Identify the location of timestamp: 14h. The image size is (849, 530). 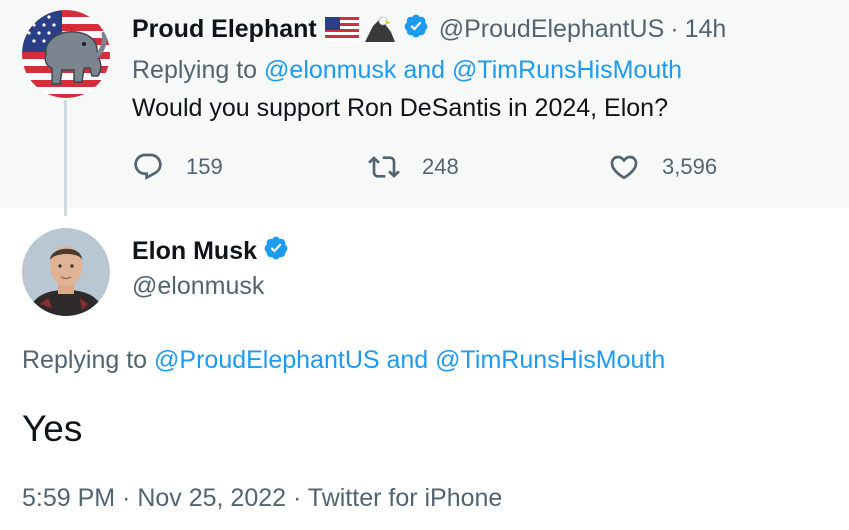
(706, 29).